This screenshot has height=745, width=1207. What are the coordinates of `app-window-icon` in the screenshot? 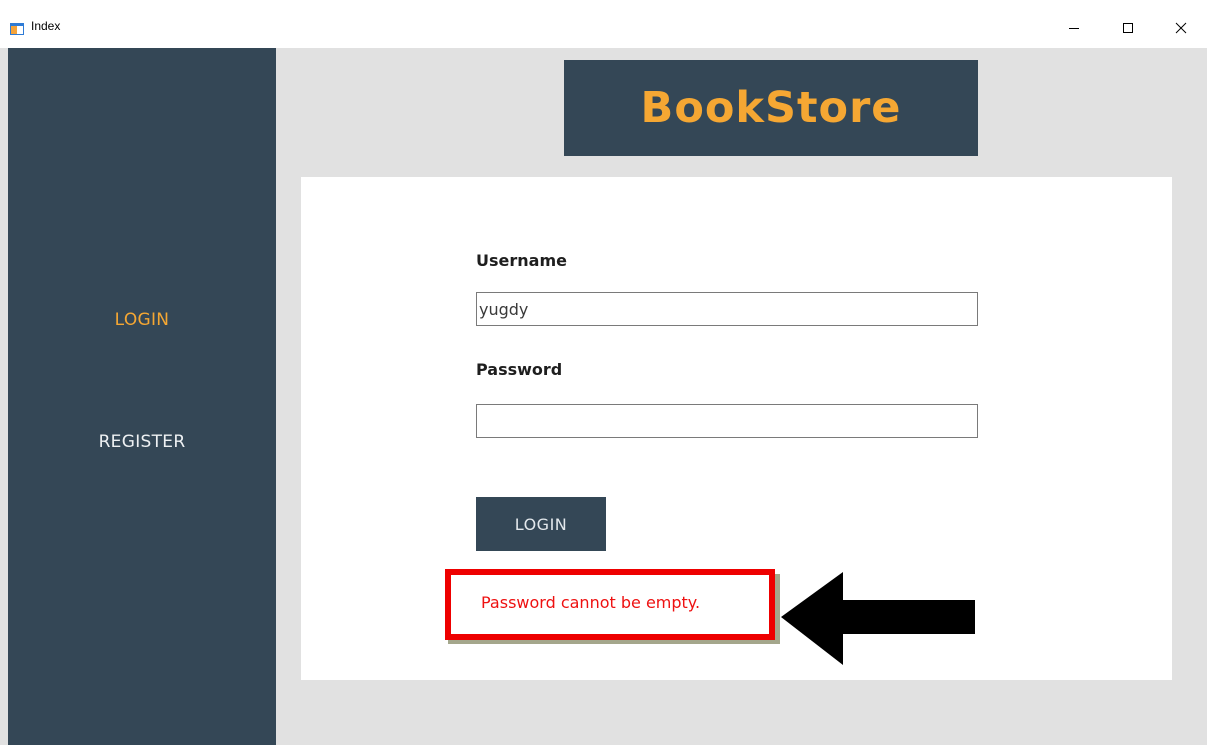 It's located at (17, 27).